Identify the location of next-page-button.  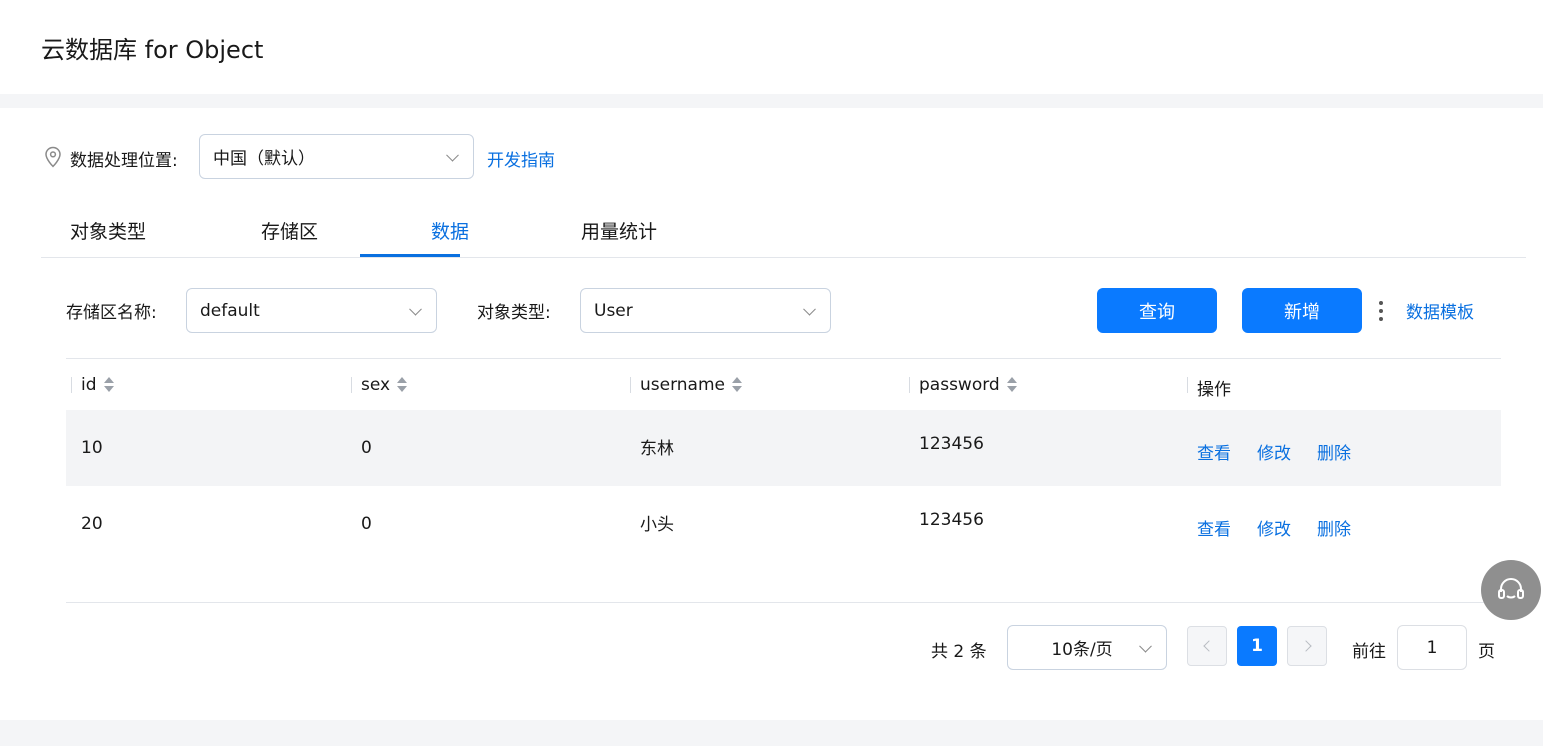
(1307, 646).